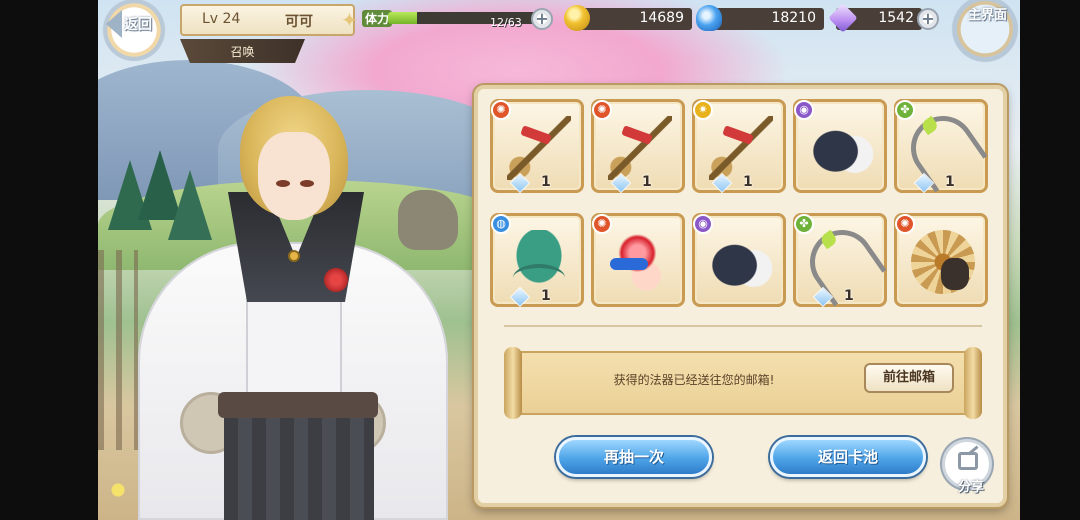 This screenshot has width=1080, height=520. I want to click on share-icon, so click(968, 461).